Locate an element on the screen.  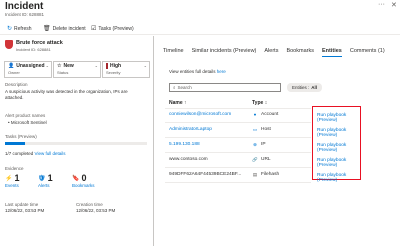
events-evidence: ⚡ 1 Events is located at coordinates (12, 180).